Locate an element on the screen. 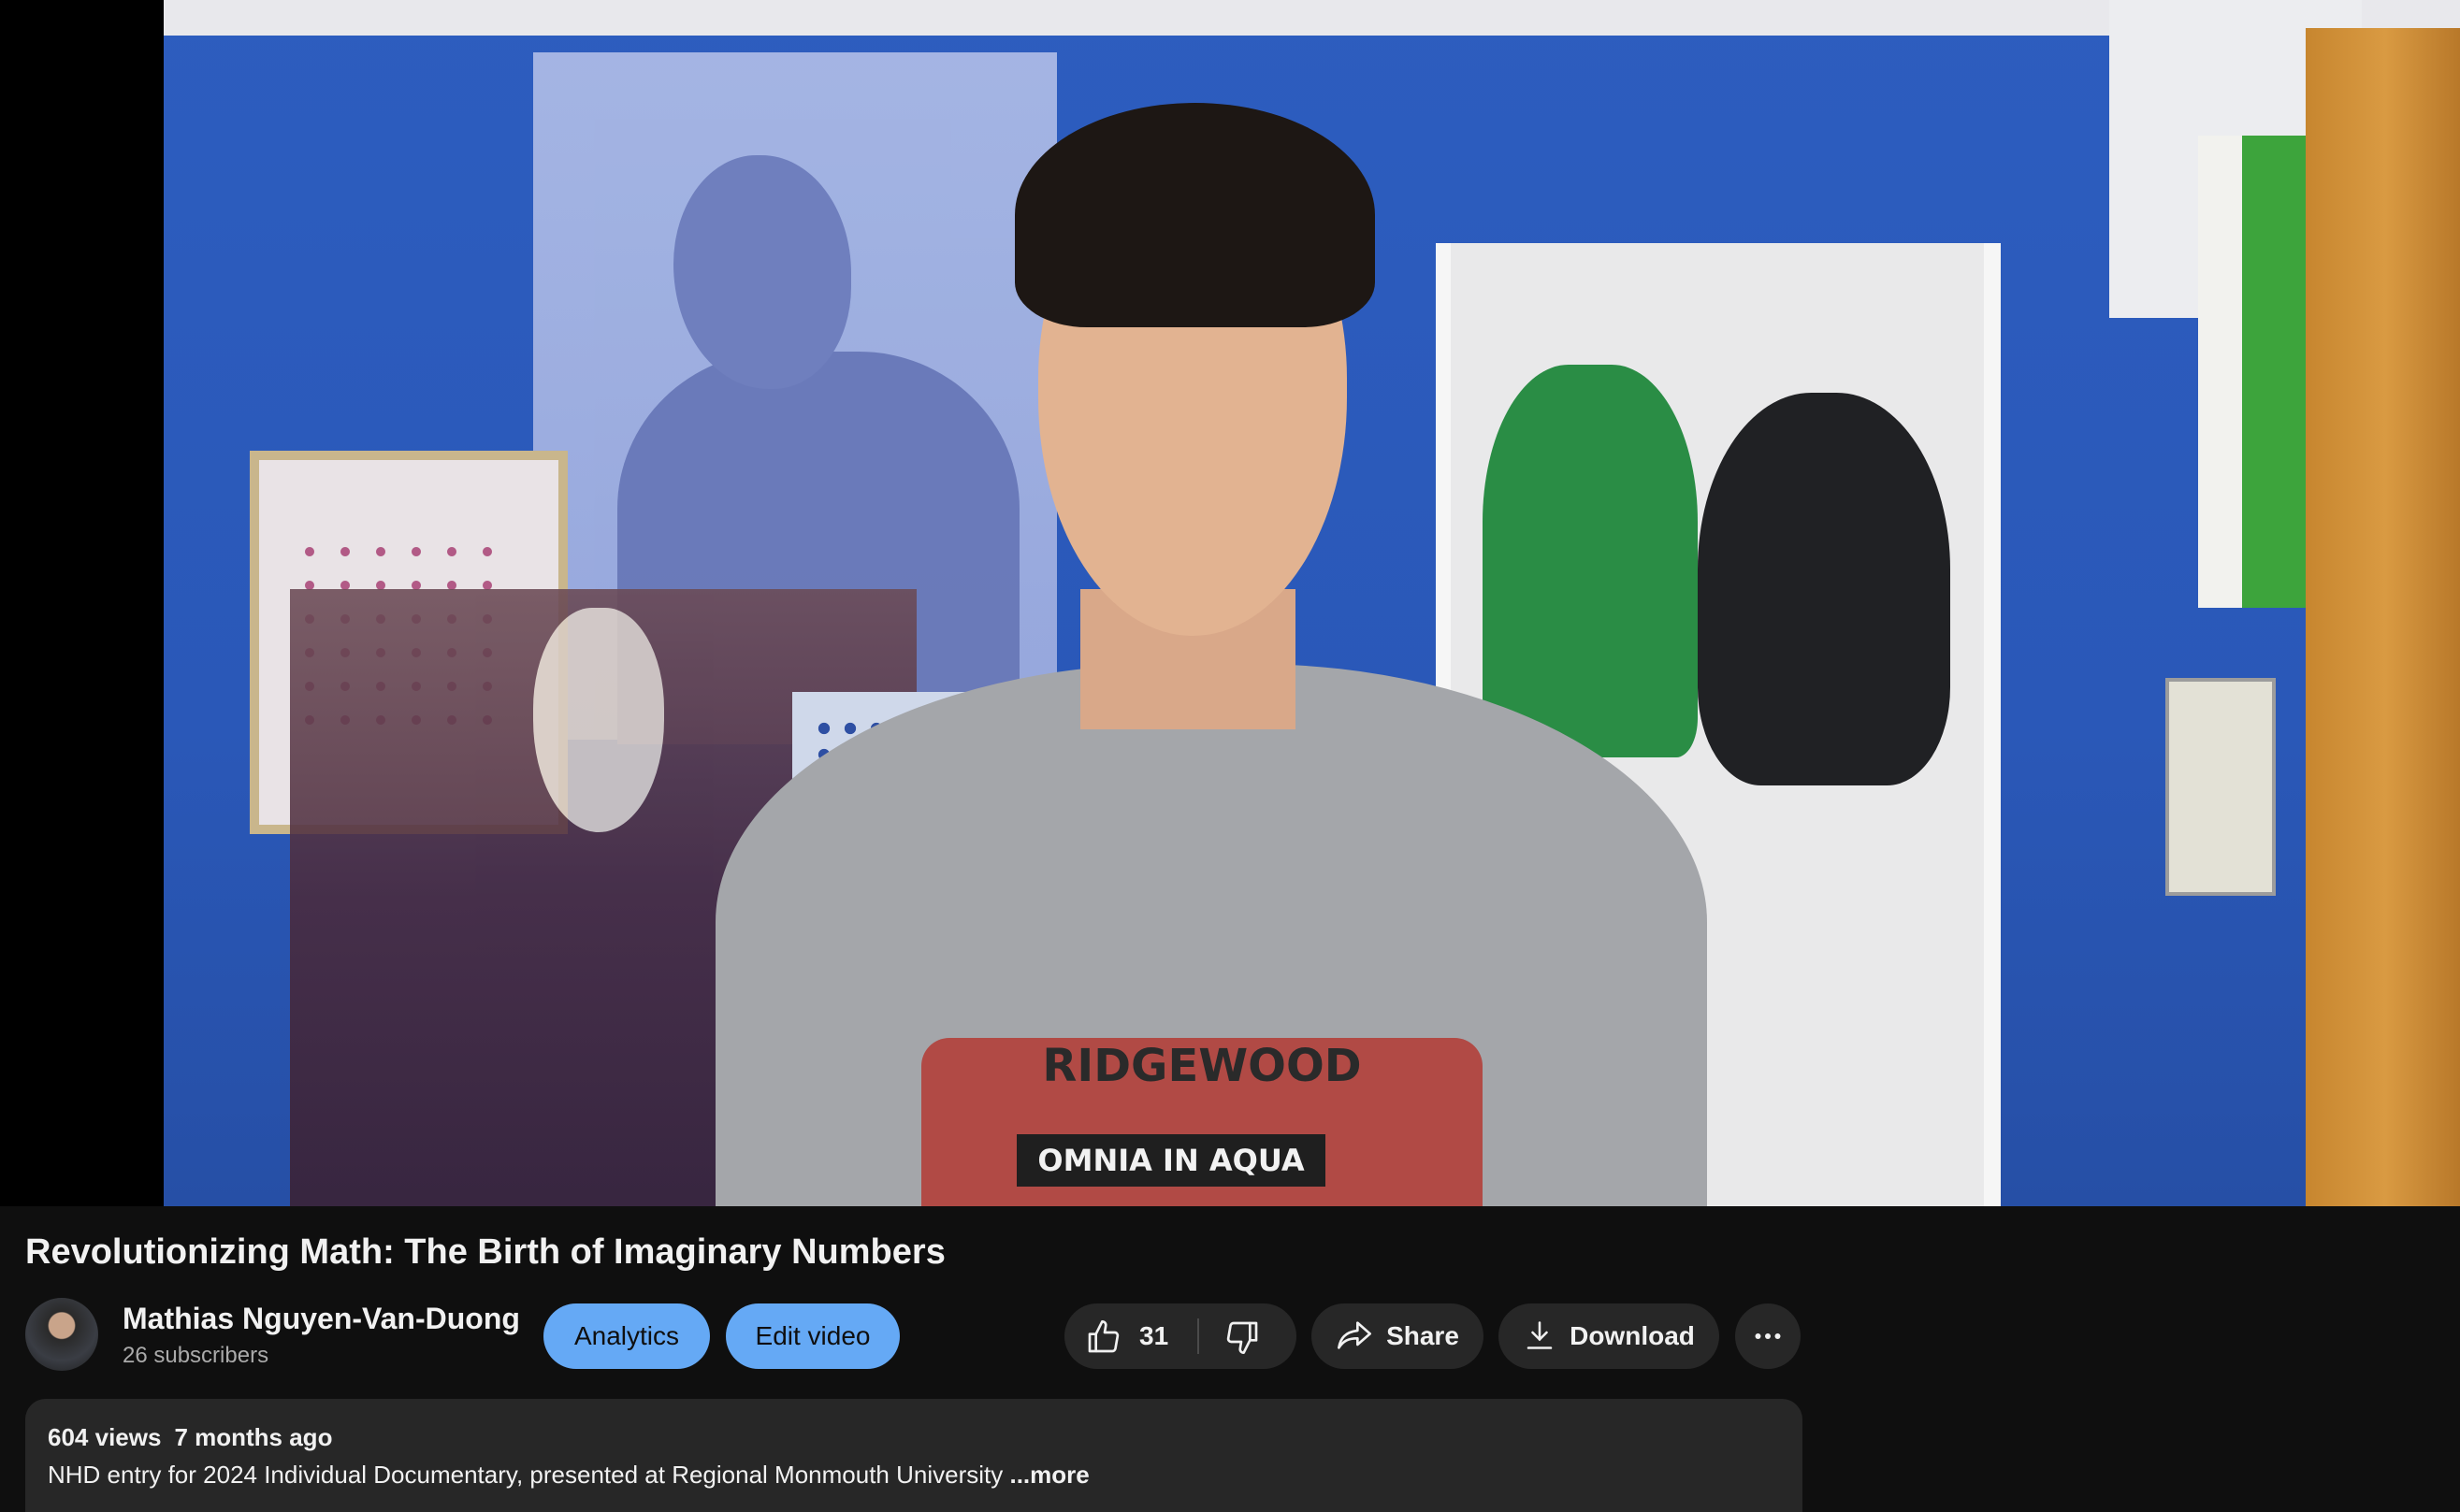 The image size is (2460, 1512). scene-backpack is located at coordinates (1824, 589).